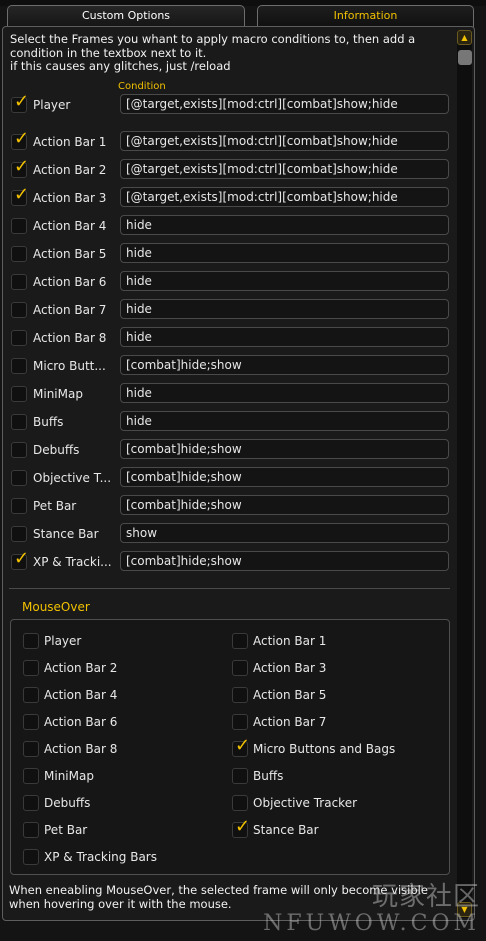 This screenshot has height=941, width=486. Describe the element at coordinates (268, 776) in the screenshot. I see `mouseover-label: Buffs` at that location.